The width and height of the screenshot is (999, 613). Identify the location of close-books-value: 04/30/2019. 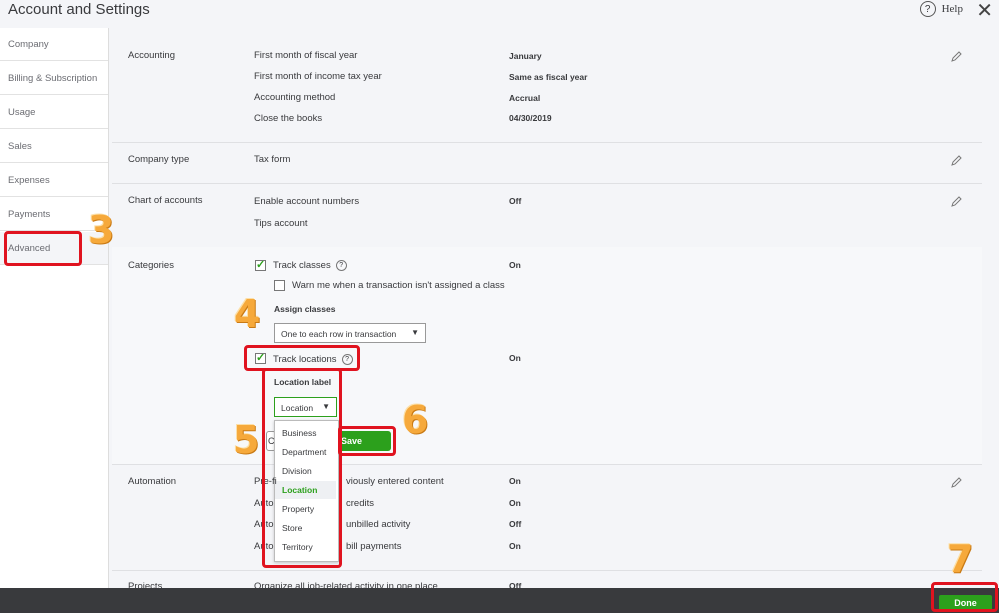
(530, 118).